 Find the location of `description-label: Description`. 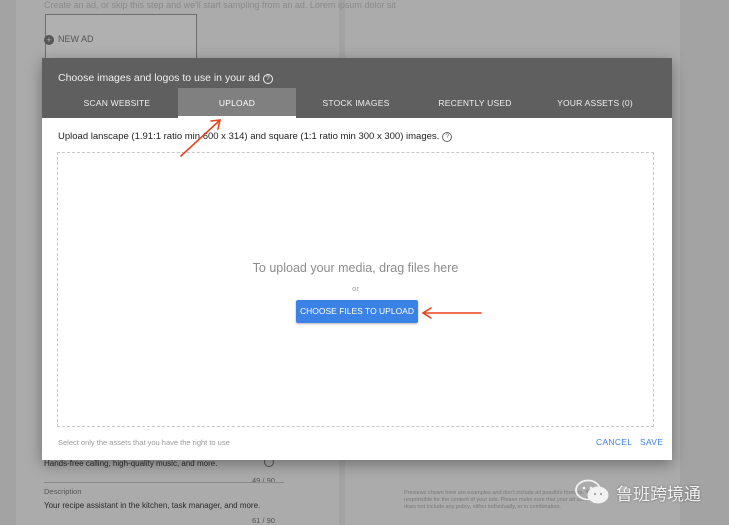

description-label: Description is located at coordinates (63, 491).